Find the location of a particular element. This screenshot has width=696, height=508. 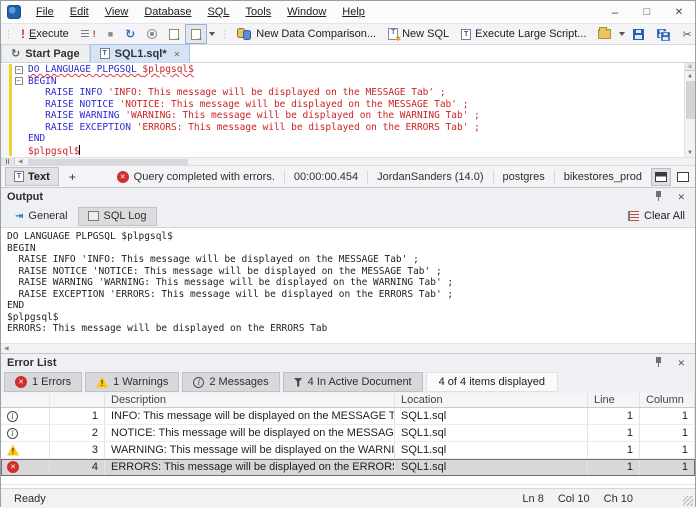

add-view-button: + is located at coordinates (72, 177).